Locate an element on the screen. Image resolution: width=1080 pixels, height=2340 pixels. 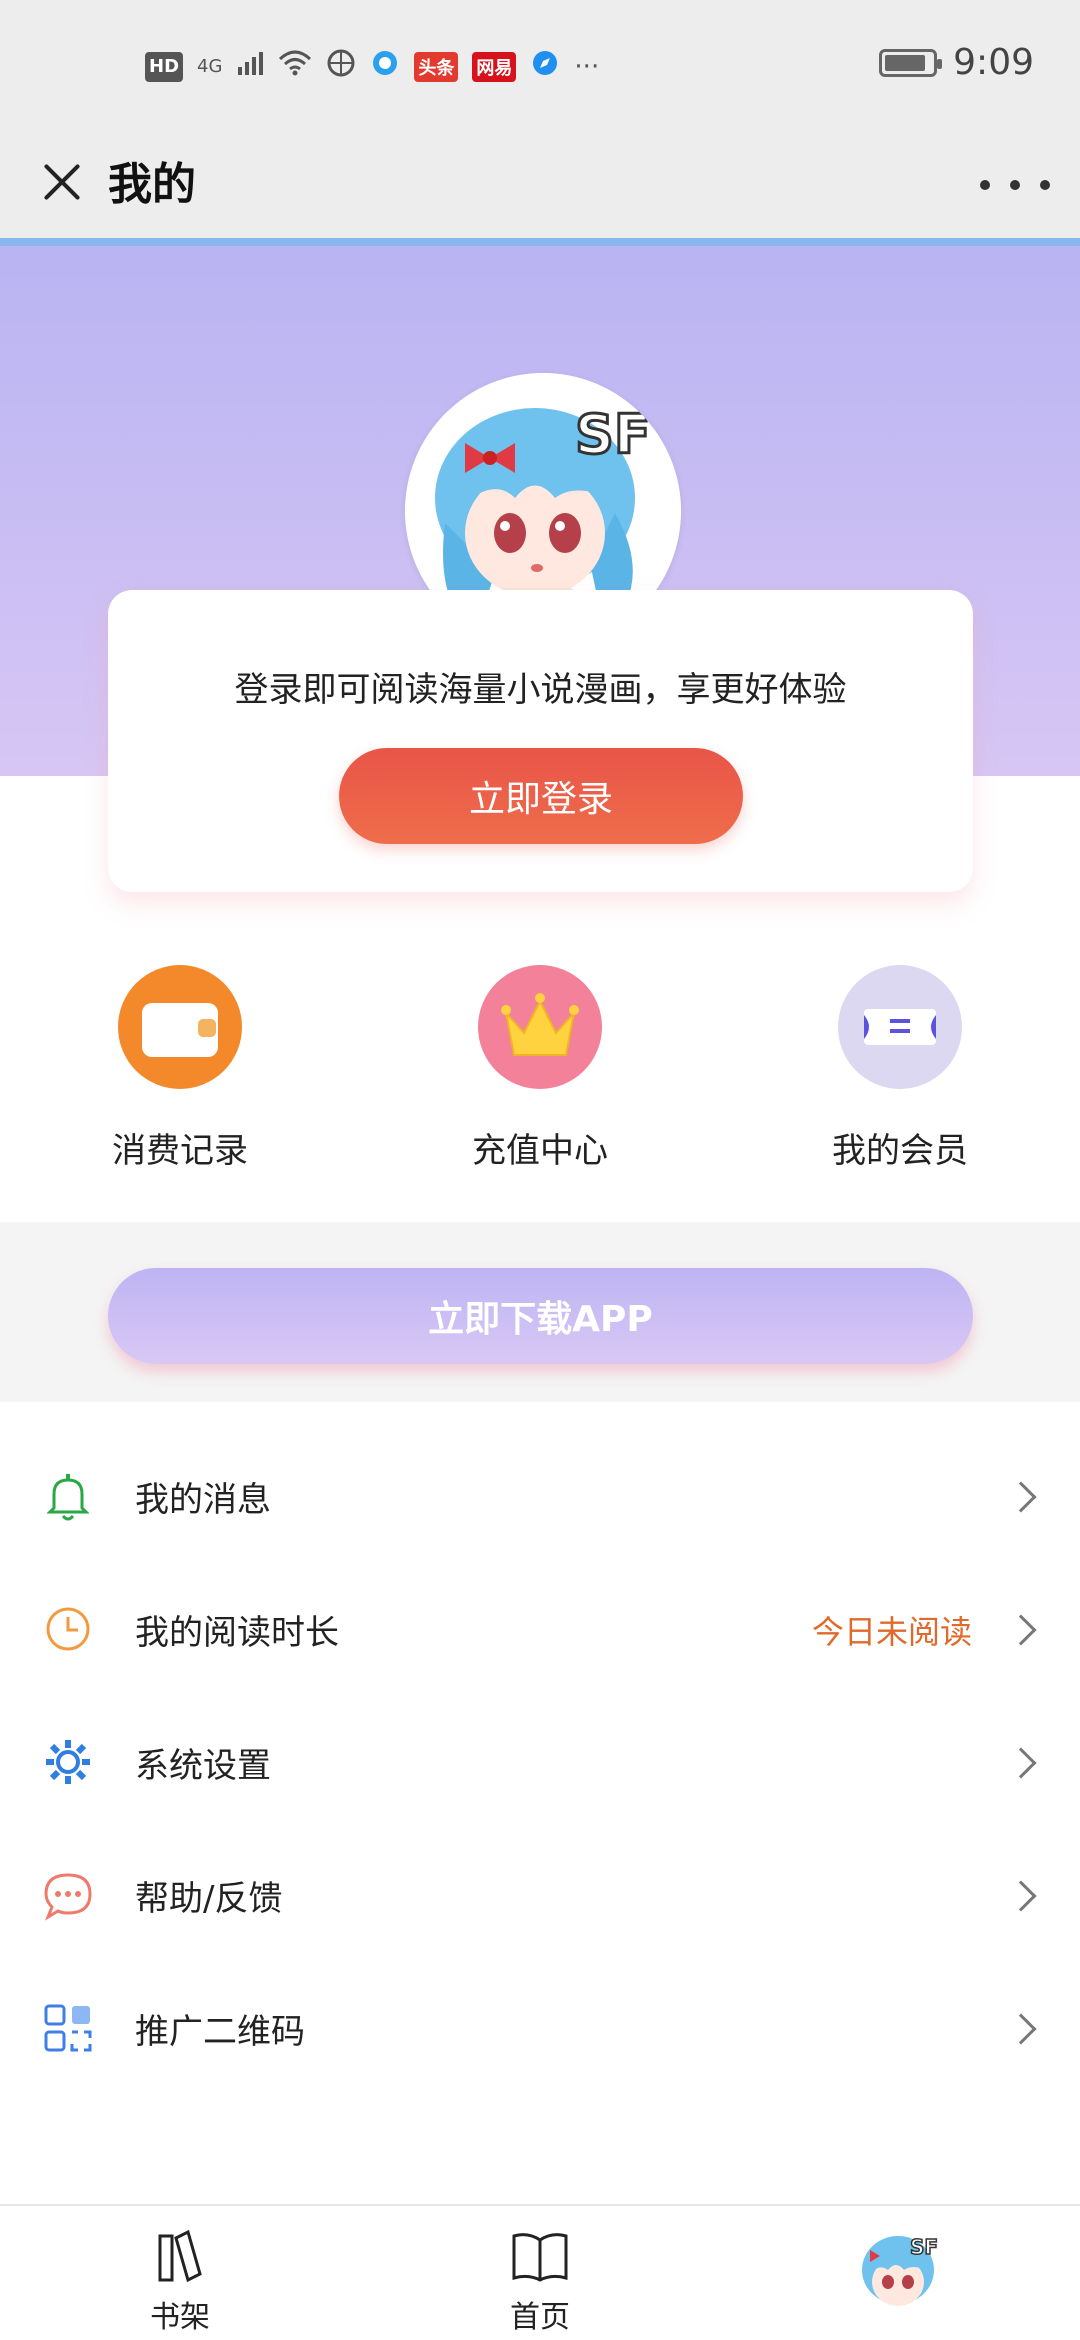
bottom-navigation: 书架 首页 SF is located at coordinates (540, 2272).